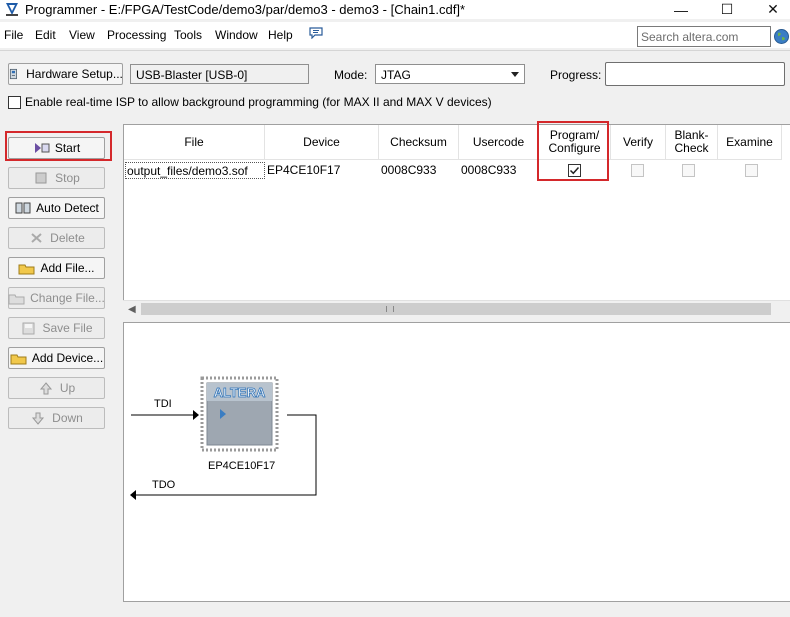  What do you see at coordinates (219, 74) in the screenshot?
I see `hardware-display: USB-Blaster [USB-0]` at bounding box center [219, 74].